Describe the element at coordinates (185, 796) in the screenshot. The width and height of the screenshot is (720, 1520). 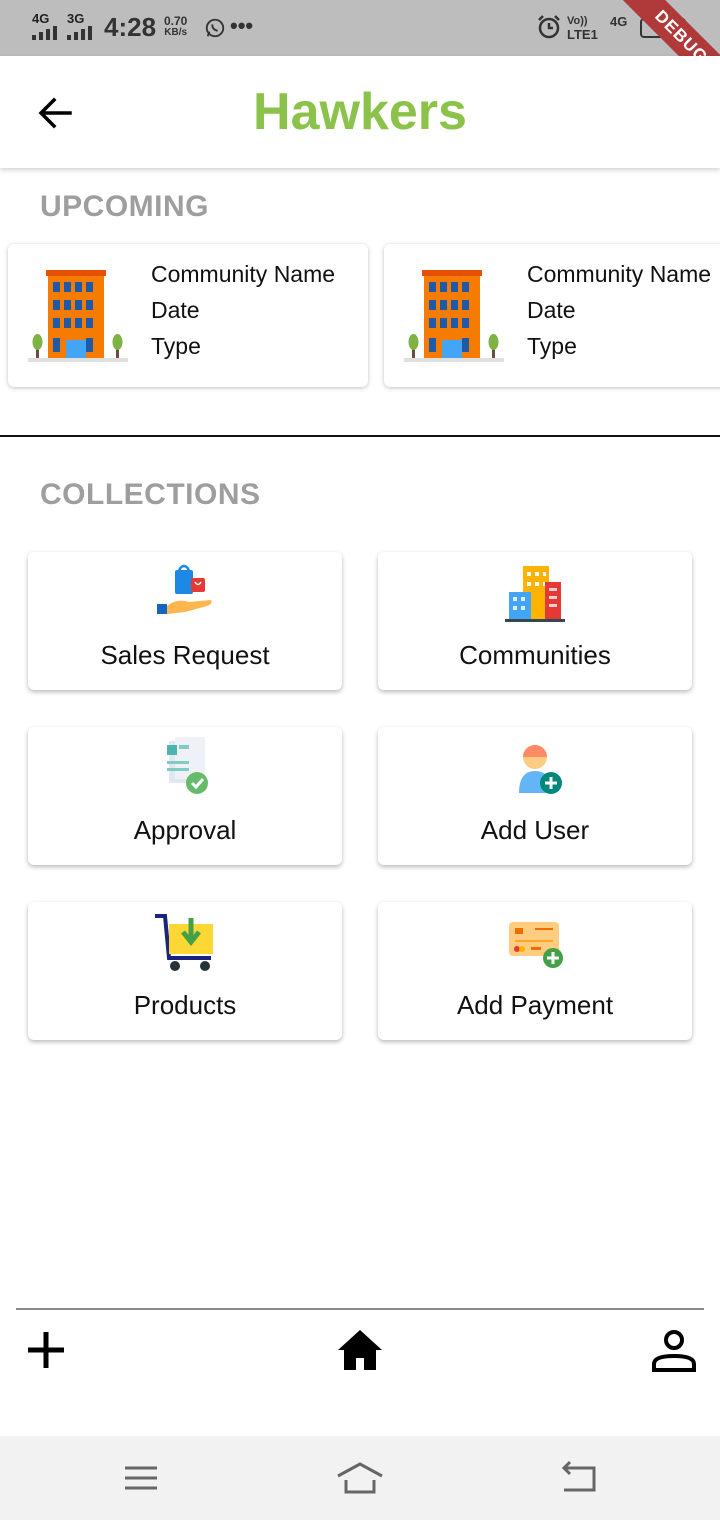
I see `approval-button: Approval` at that location.